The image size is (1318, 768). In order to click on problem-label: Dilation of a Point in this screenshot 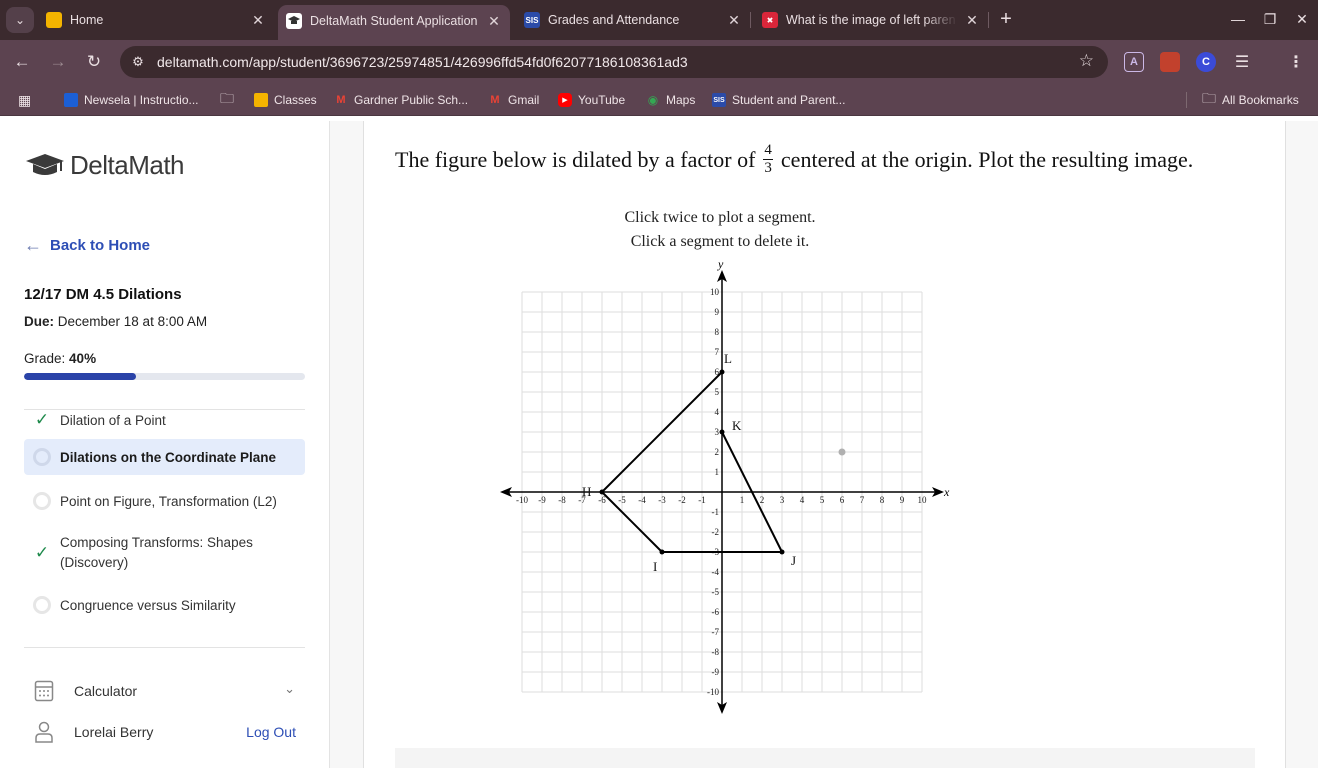, I will do `click(113, 420)`.